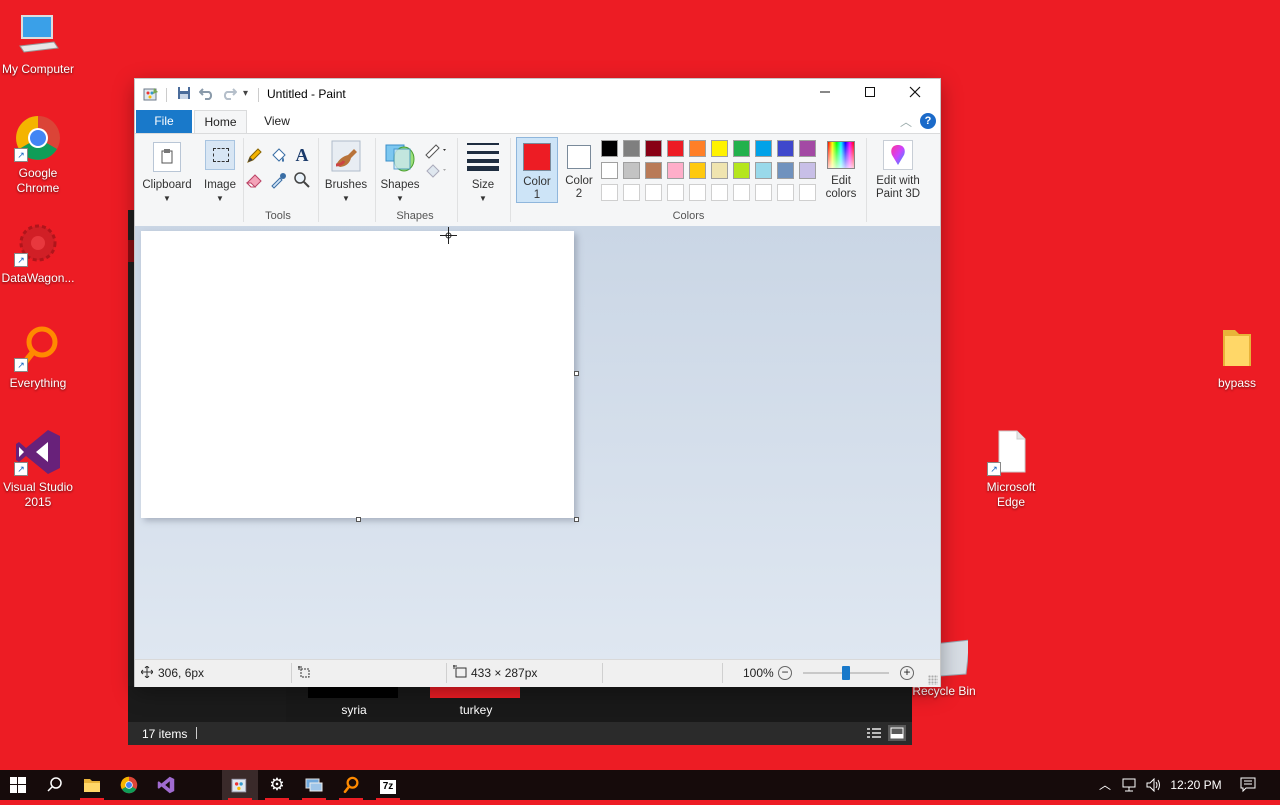 Image resolution: width=1280 pixels, height=805 pixels. Describe the element at coordinates (898, 170) in the screenshot. I see `edit-with-paint3d-button: Edit with Paint 3D` at that location.